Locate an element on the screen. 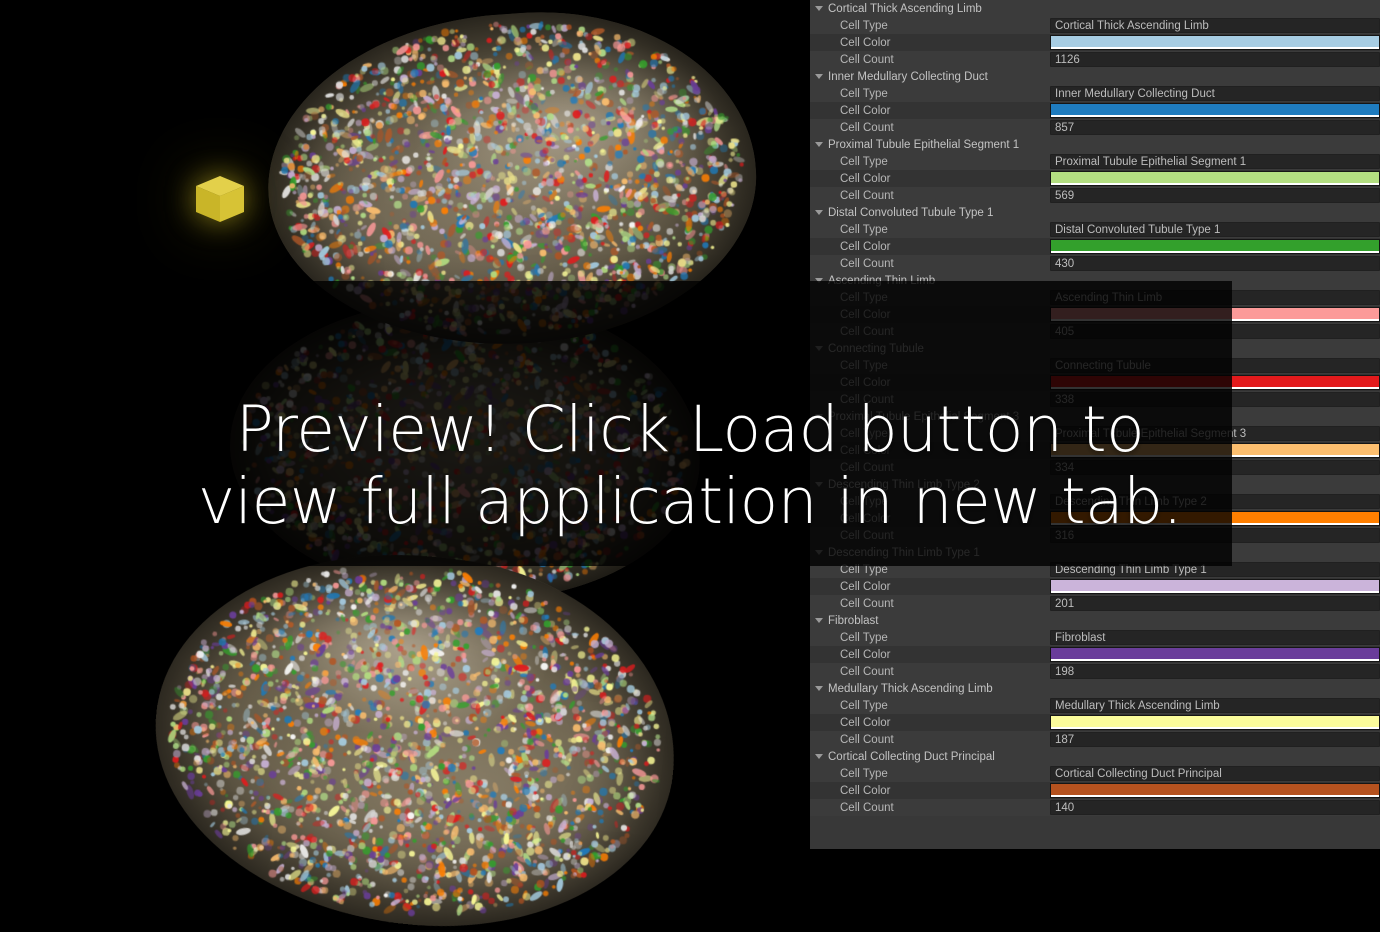 The height and width of the screenshot is (932, 1380). cell-count-row: Cell Count 140 is located at coordinates (1095, 807).